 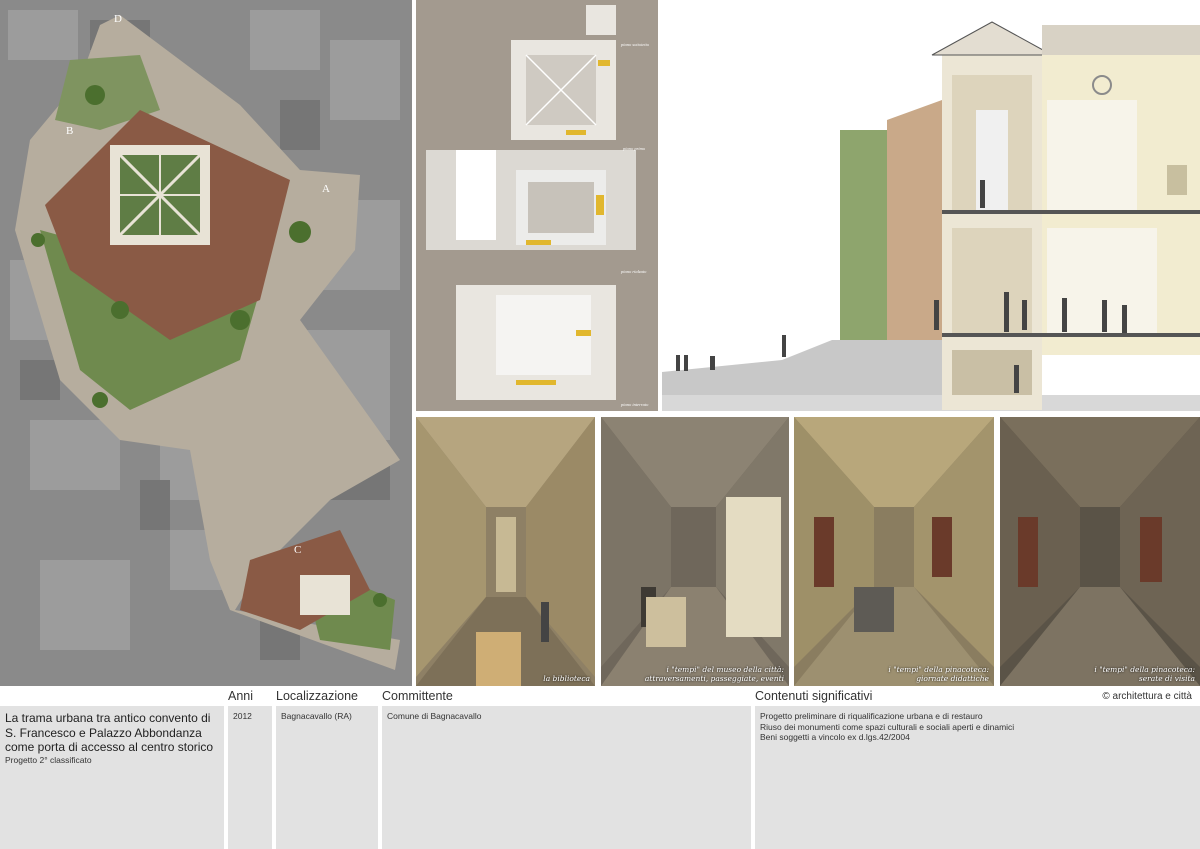 I want to click on header-client: Committente, so click(x=417, y=696).